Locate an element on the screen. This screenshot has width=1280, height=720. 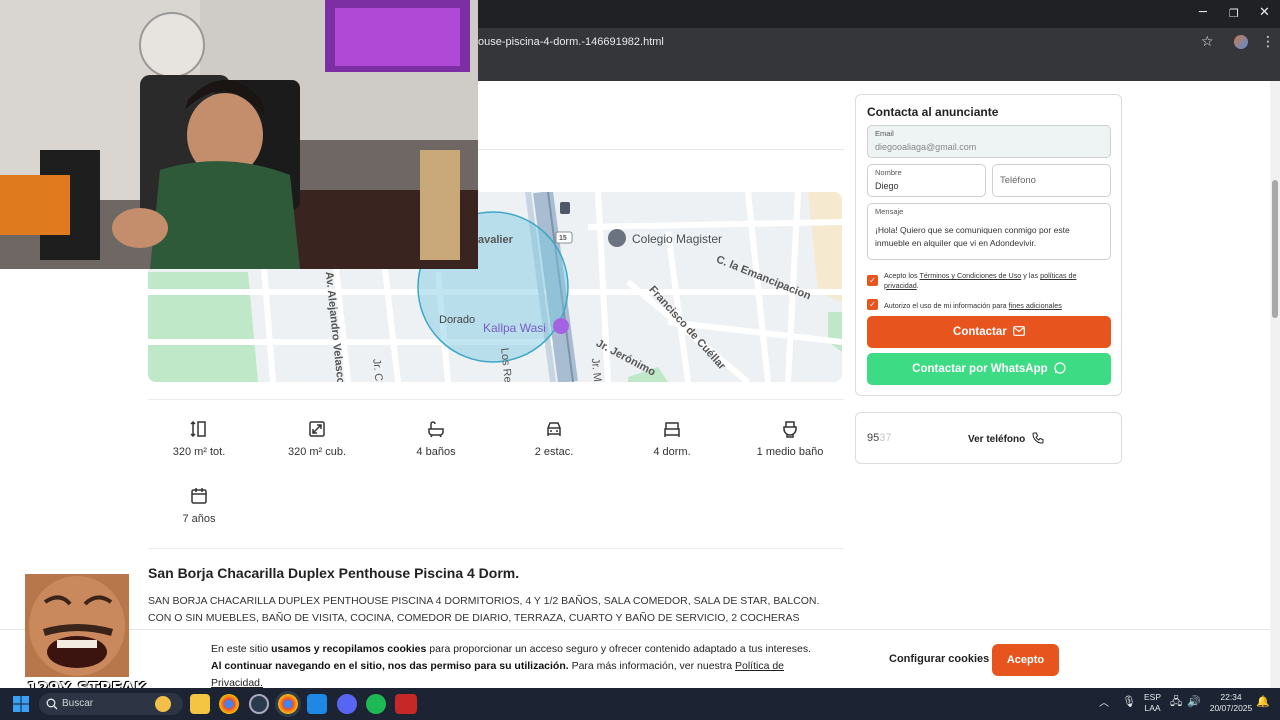
whatsapp-icon is located at coordinates (1060, 368).